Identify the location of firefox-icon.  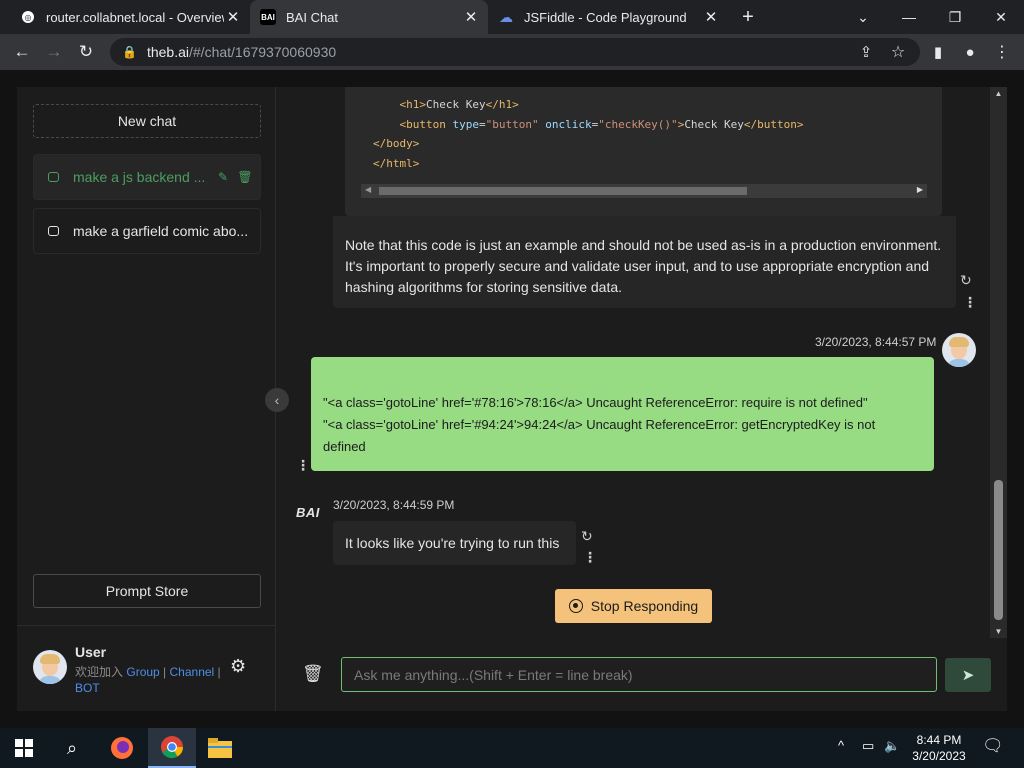
(122, 748).